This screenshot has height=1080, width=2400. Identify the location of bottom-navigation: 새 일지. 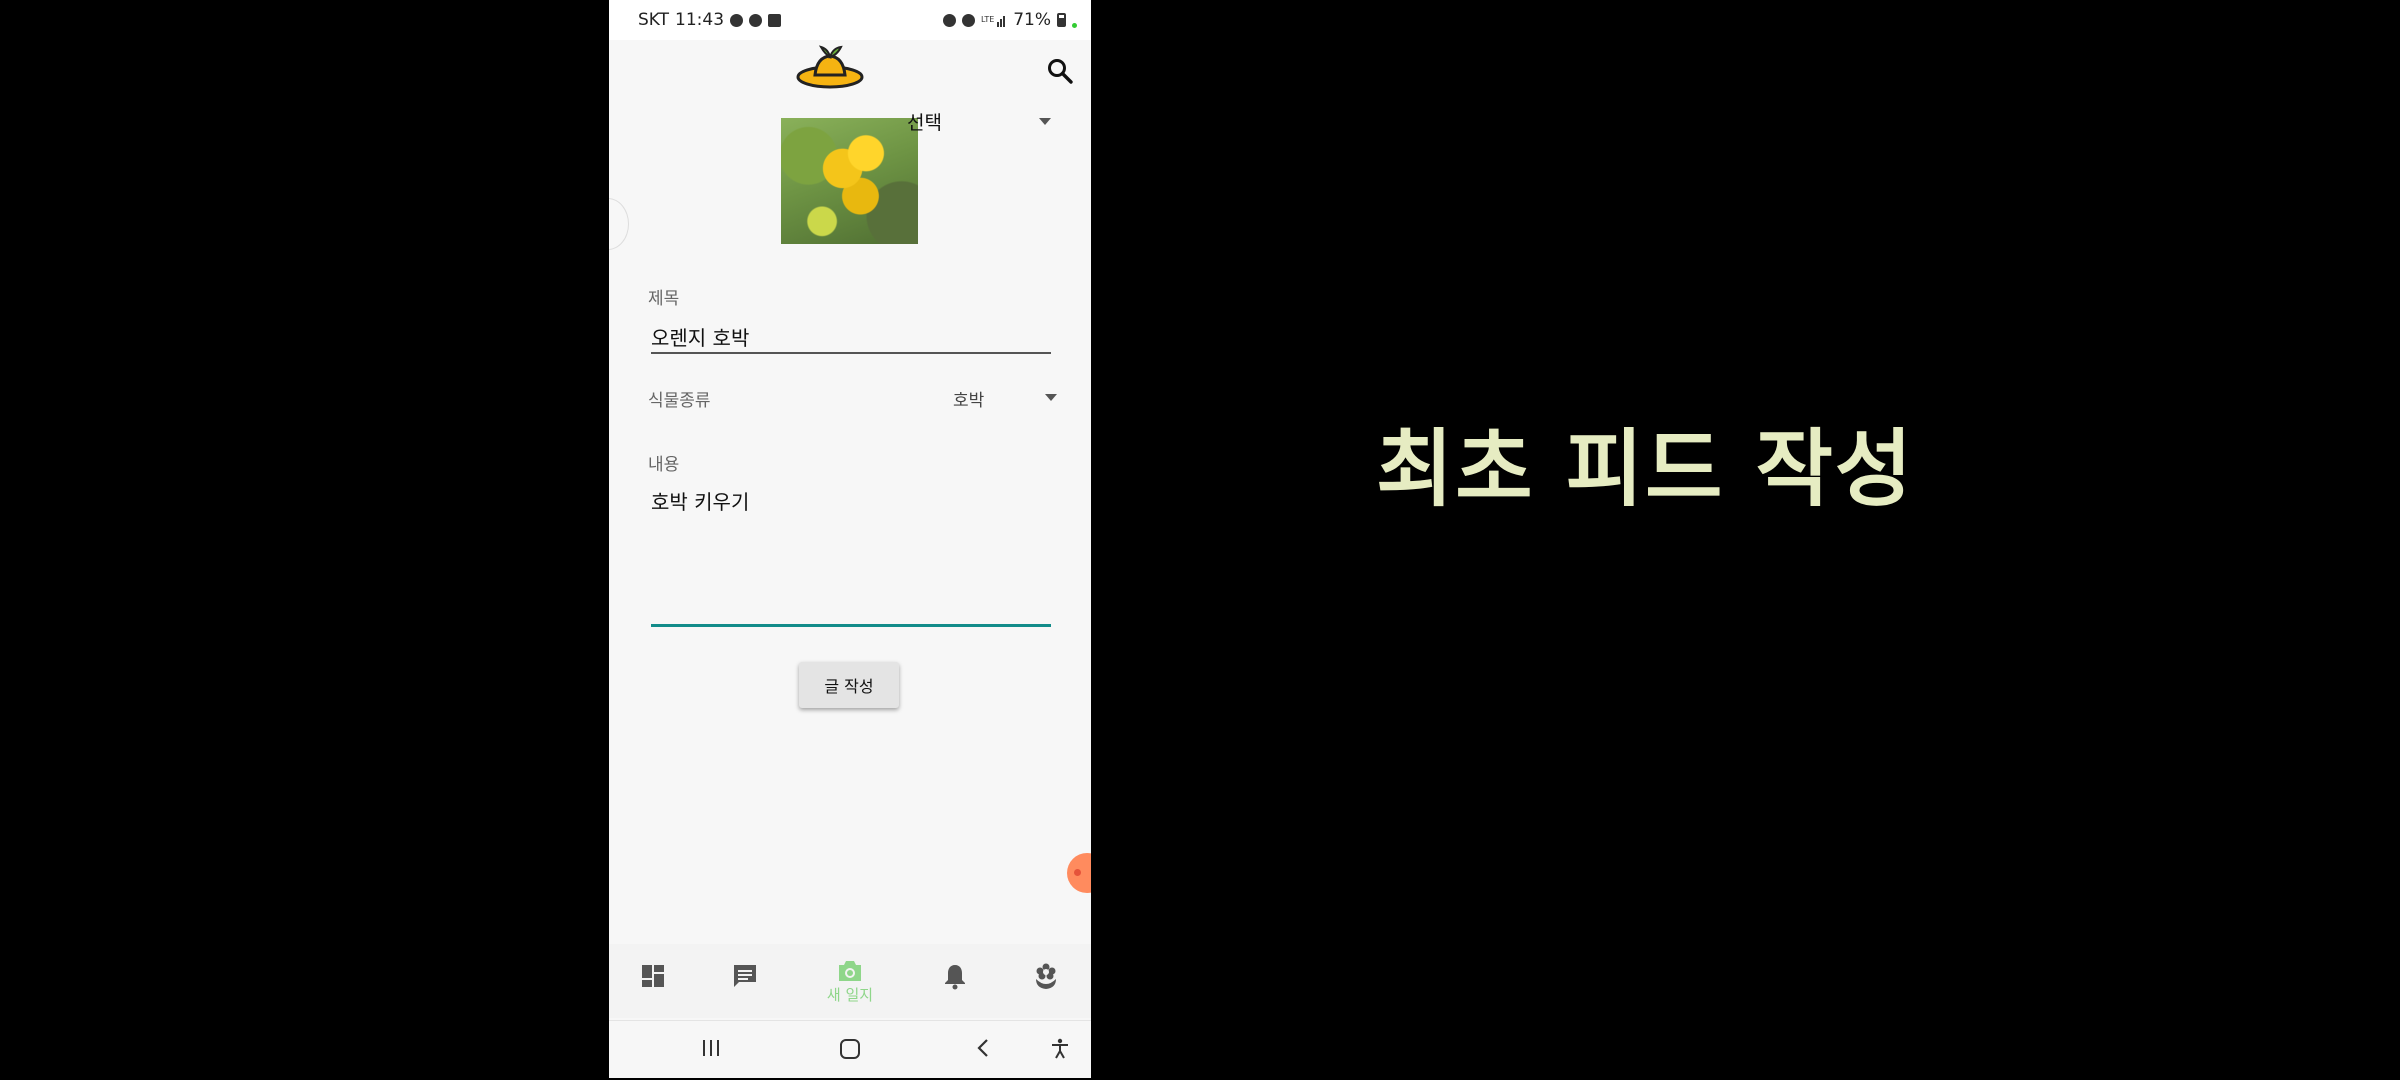
(850, 981).